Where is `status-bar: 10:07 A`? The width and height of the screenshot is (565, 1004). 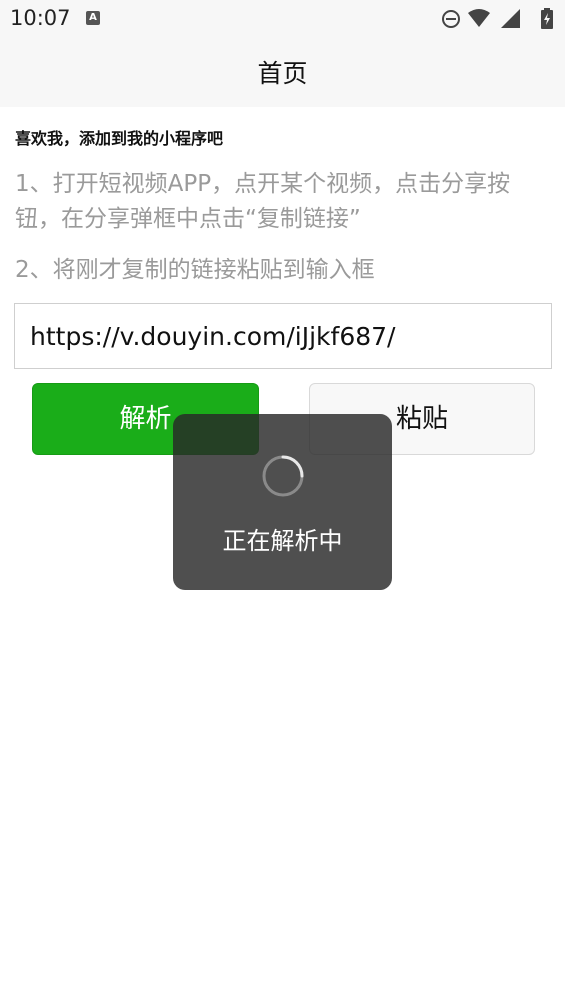
status-bar: 10:07 A is located at coordinates (282, 19).